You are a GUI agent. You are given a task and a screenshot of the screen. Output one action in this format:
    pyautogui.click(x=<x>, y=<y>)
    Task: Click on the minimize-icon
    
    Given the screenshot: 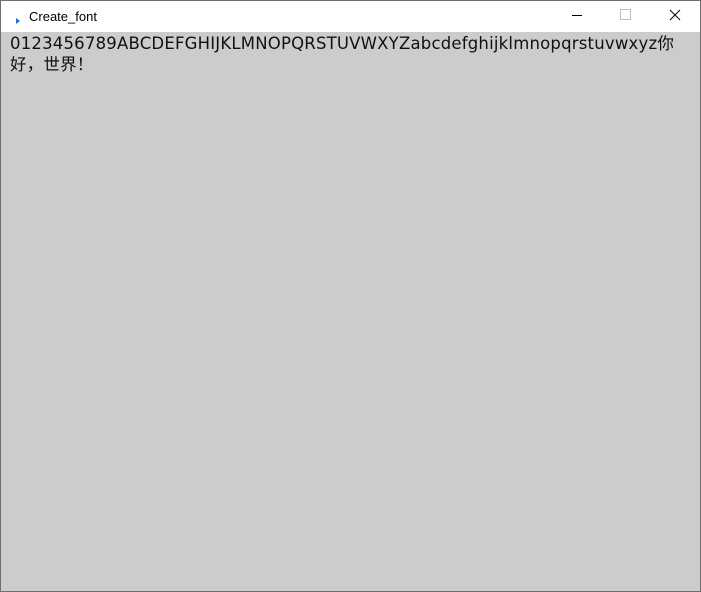 What is the action you would take?
    pyautogui.click(x=577, y=17)
    